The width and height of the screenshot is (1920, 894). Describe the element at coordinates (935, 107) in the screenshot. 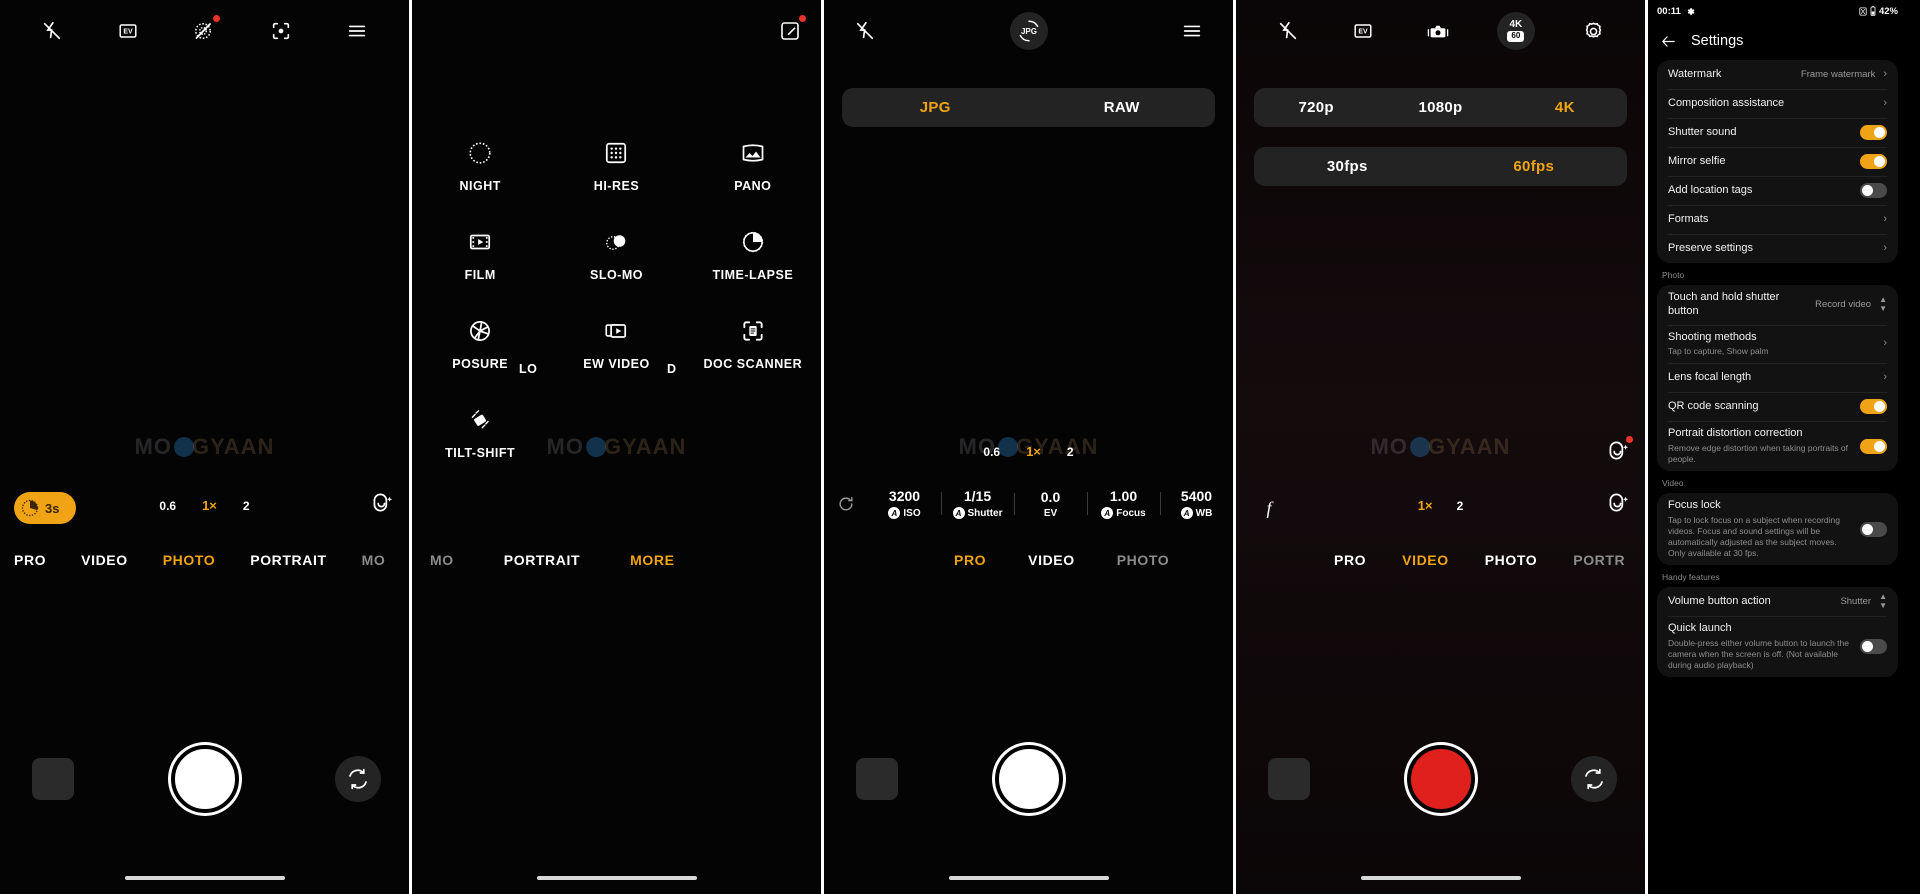

I see `format-option-jpg: JPG` at that location.